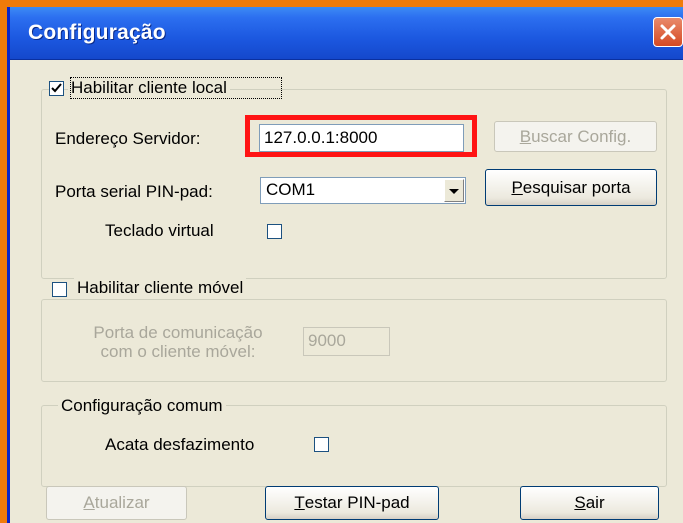 This screenshot has height=523, width=683. I want to click on enable-mobile-client-checkbox, so click(59, 289).